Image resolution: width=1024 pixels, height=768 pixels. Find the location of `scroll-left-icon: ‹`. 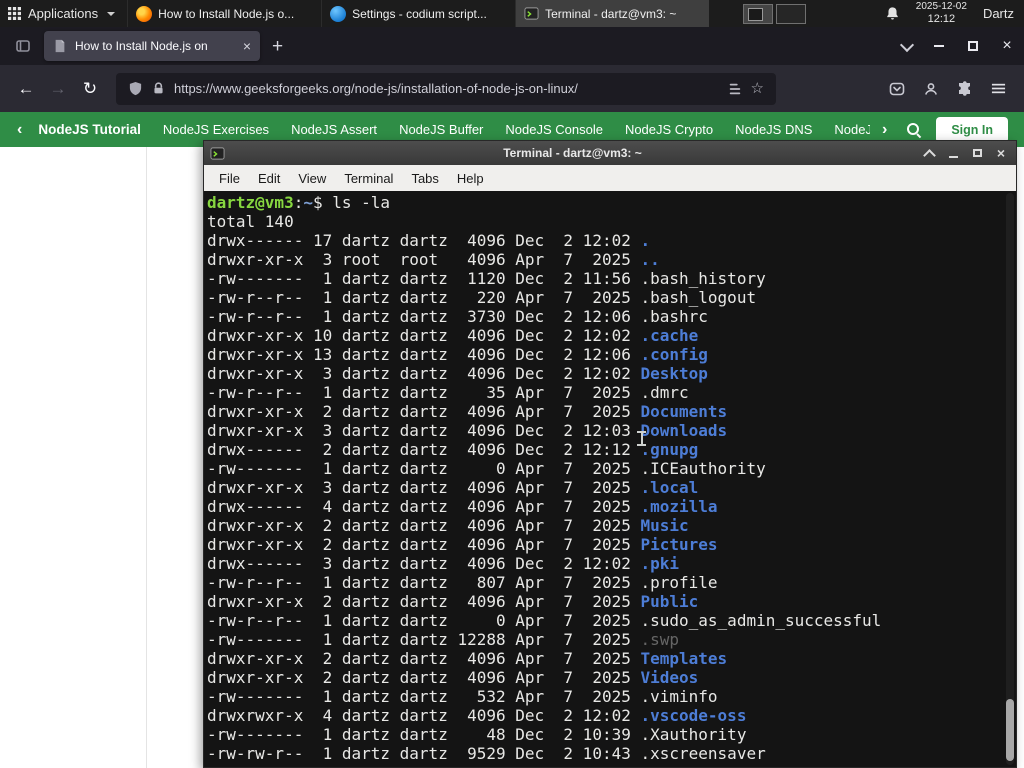

scroll-left-icon: ‹ is located at coordinates (19, 130).